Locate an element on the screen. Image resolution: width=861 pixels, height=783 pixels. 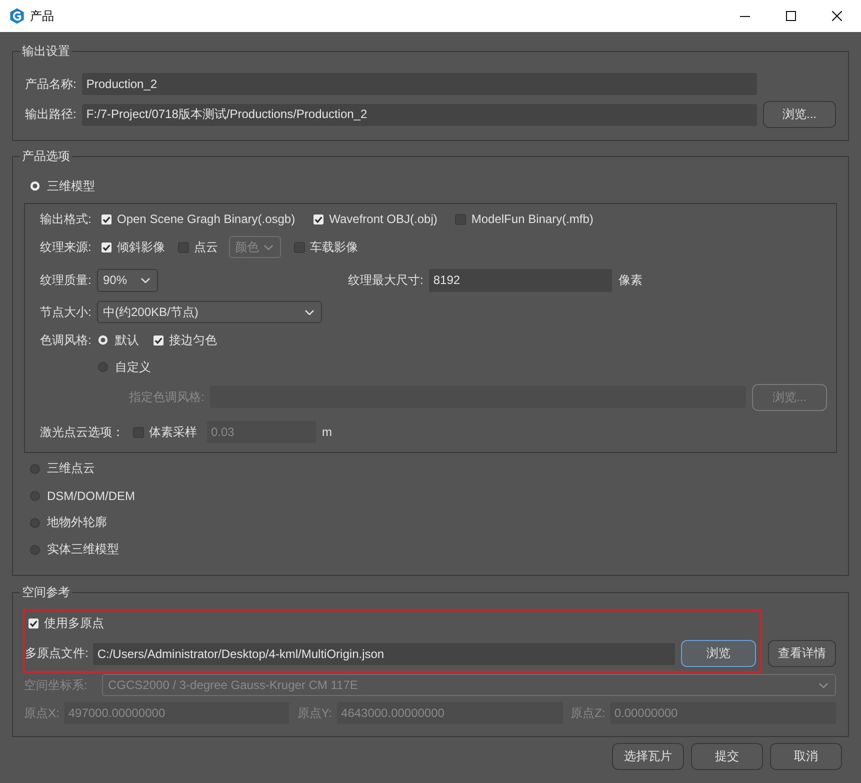
field-label: 激光点云选项： is located at coordinates (82, 432).